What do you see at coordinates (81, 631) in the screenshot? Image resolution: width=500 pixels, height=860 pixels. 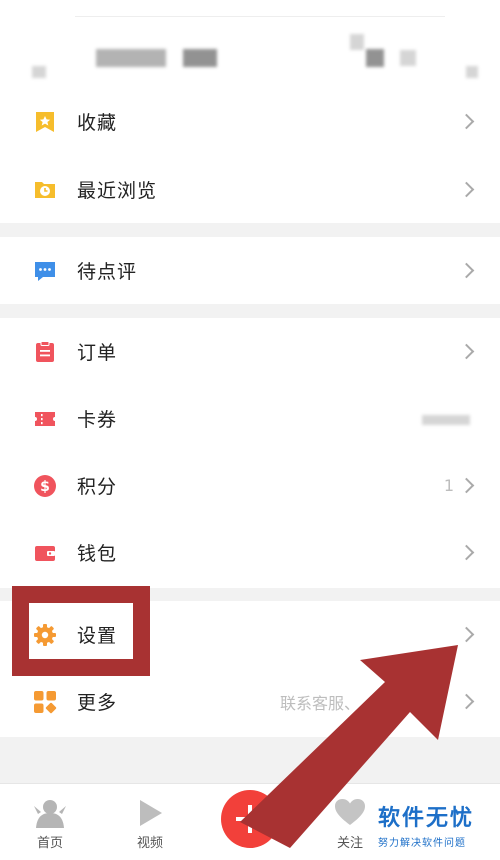 I see `settings-highlight-box` at bounding box center [81, 631].